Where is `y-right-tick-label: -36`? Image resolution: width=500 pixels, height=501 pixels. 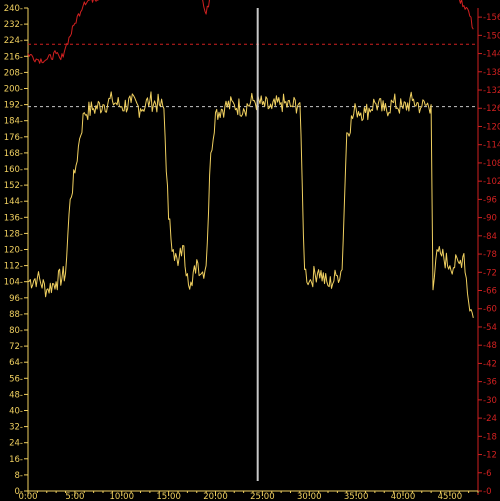
y-right-tick-label: -36 is located at coordinates (490, 383).